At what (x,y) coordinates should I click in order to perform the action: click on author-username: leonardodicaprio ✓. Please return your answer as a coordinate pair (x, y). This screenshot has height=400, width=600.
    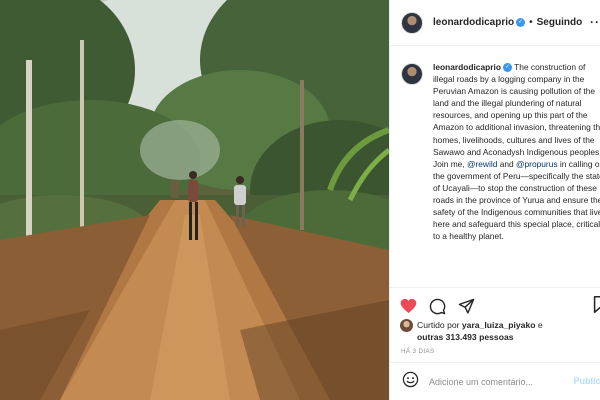
    Looking at the image, I should click on (479, 22).